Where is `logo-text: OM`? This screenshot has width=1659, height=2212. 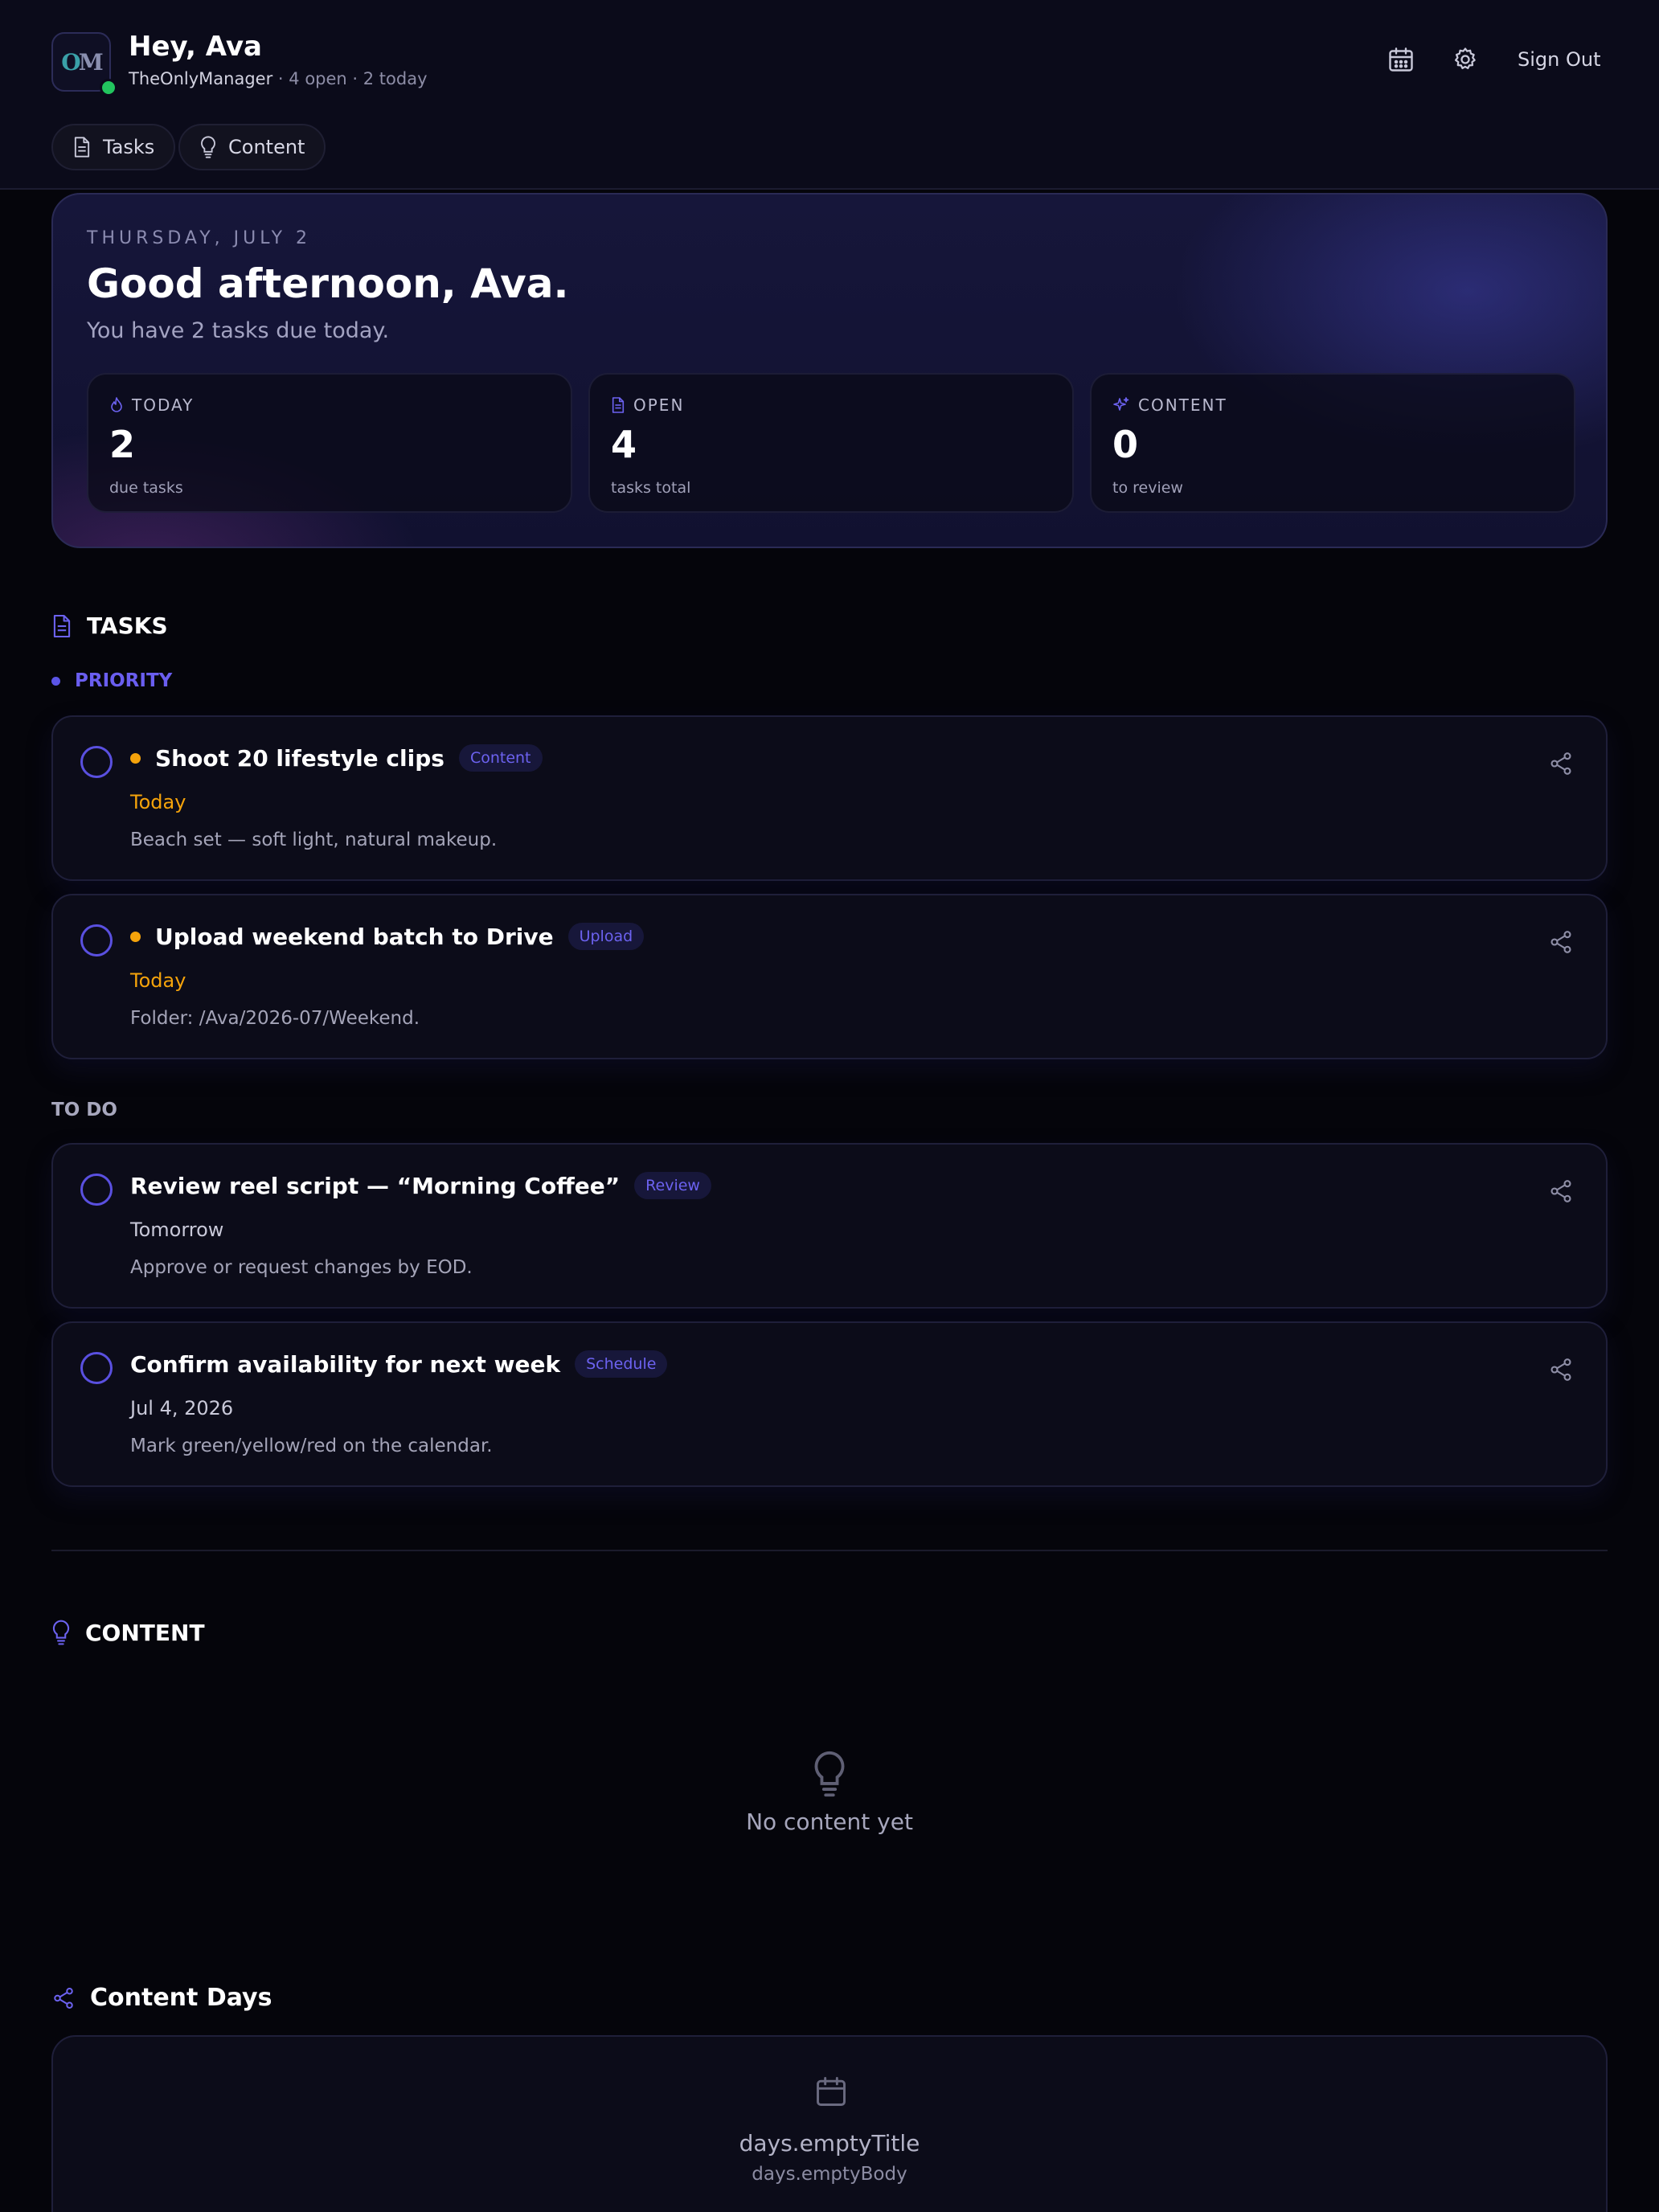 logo-text: OM is located at coordinates (82, 62).